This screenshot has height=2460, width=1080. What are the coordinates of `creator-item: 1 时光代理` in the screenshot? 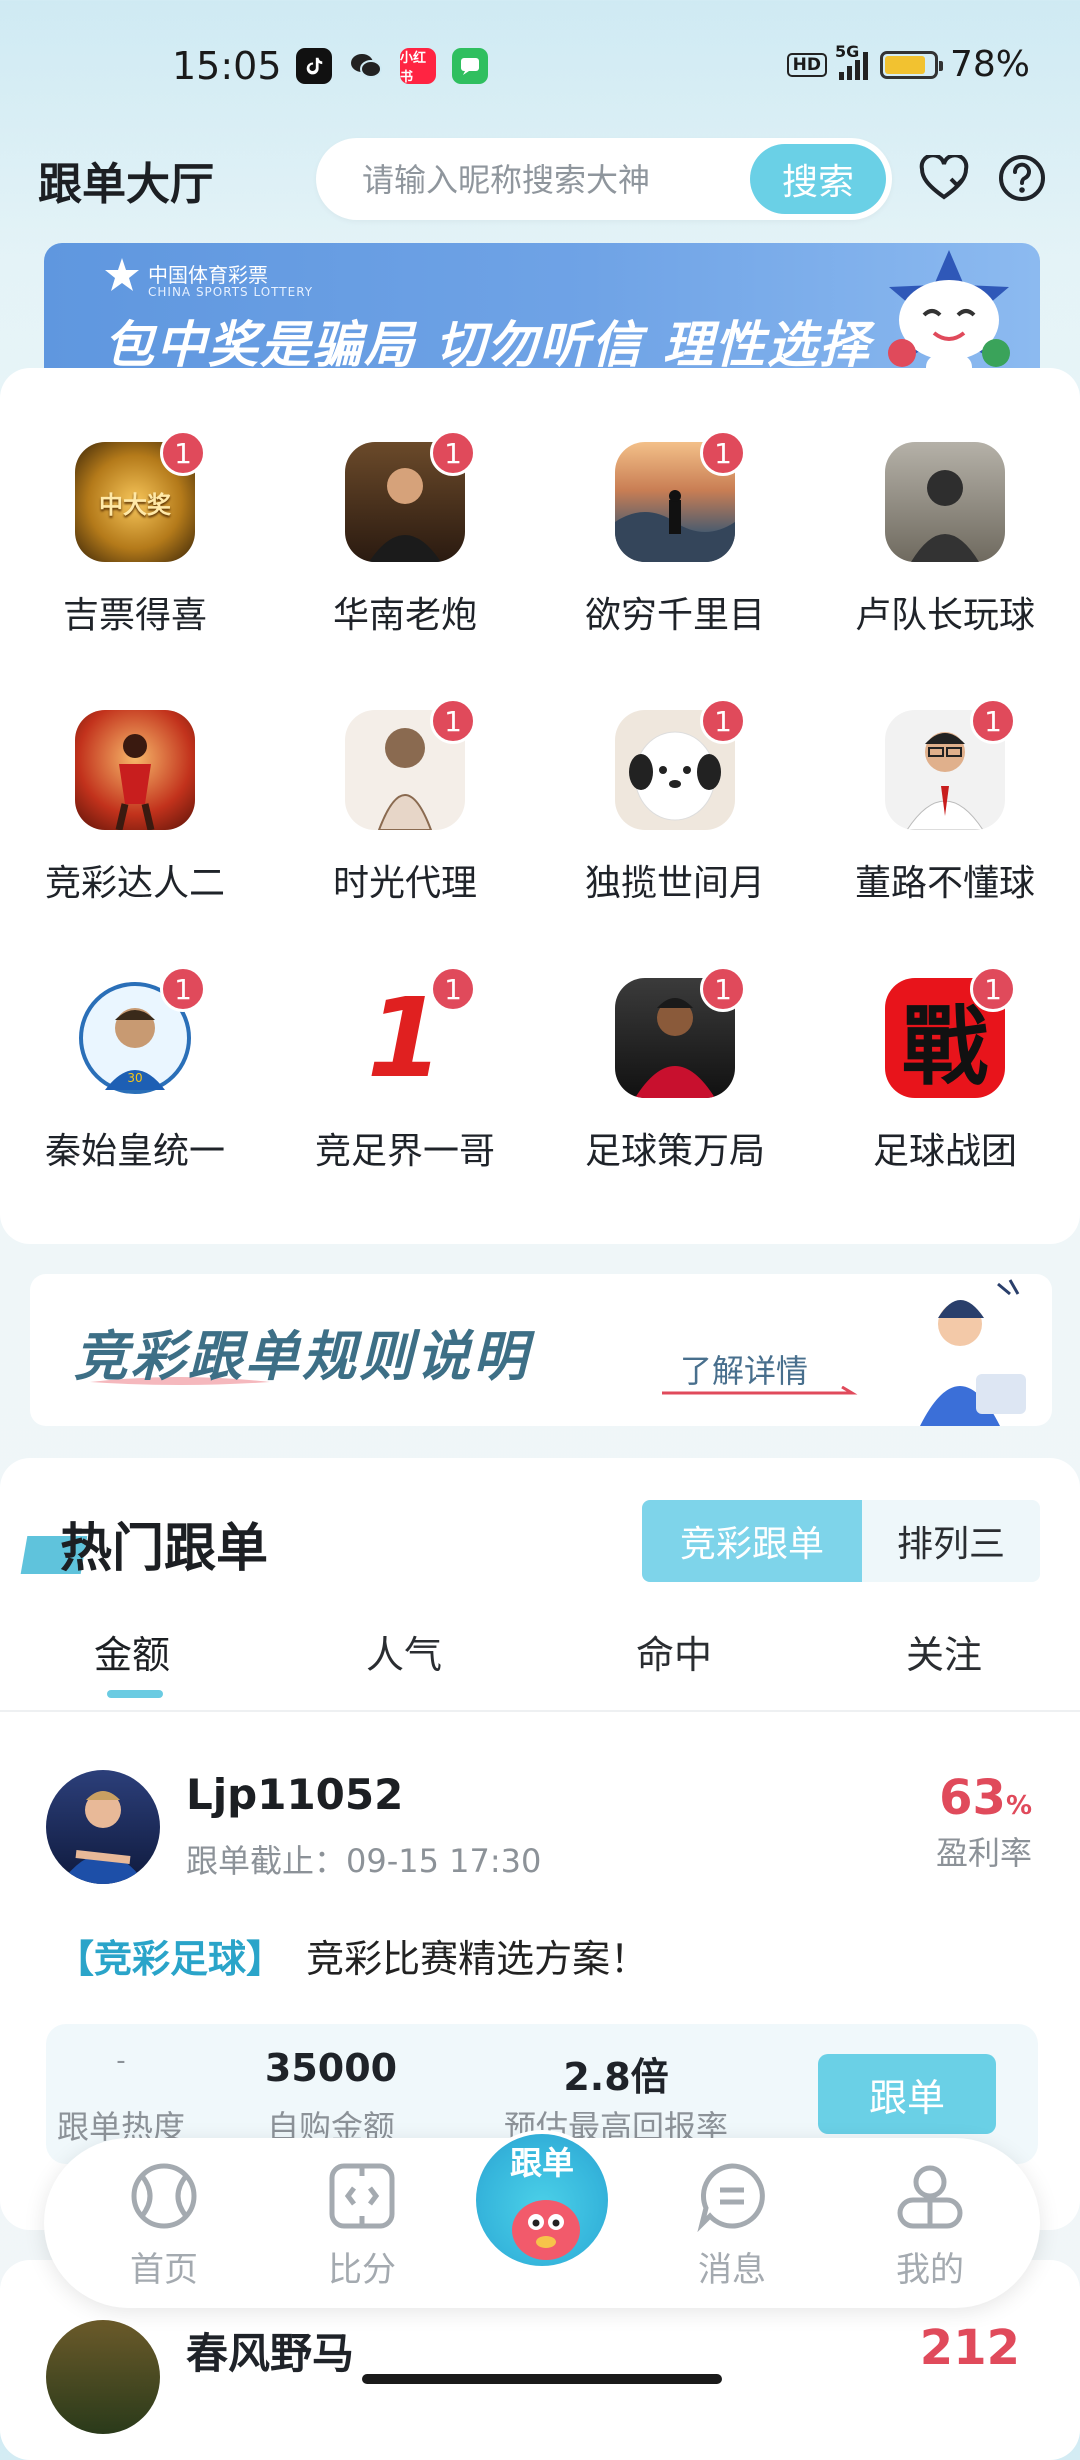 It's located at (405, 770).